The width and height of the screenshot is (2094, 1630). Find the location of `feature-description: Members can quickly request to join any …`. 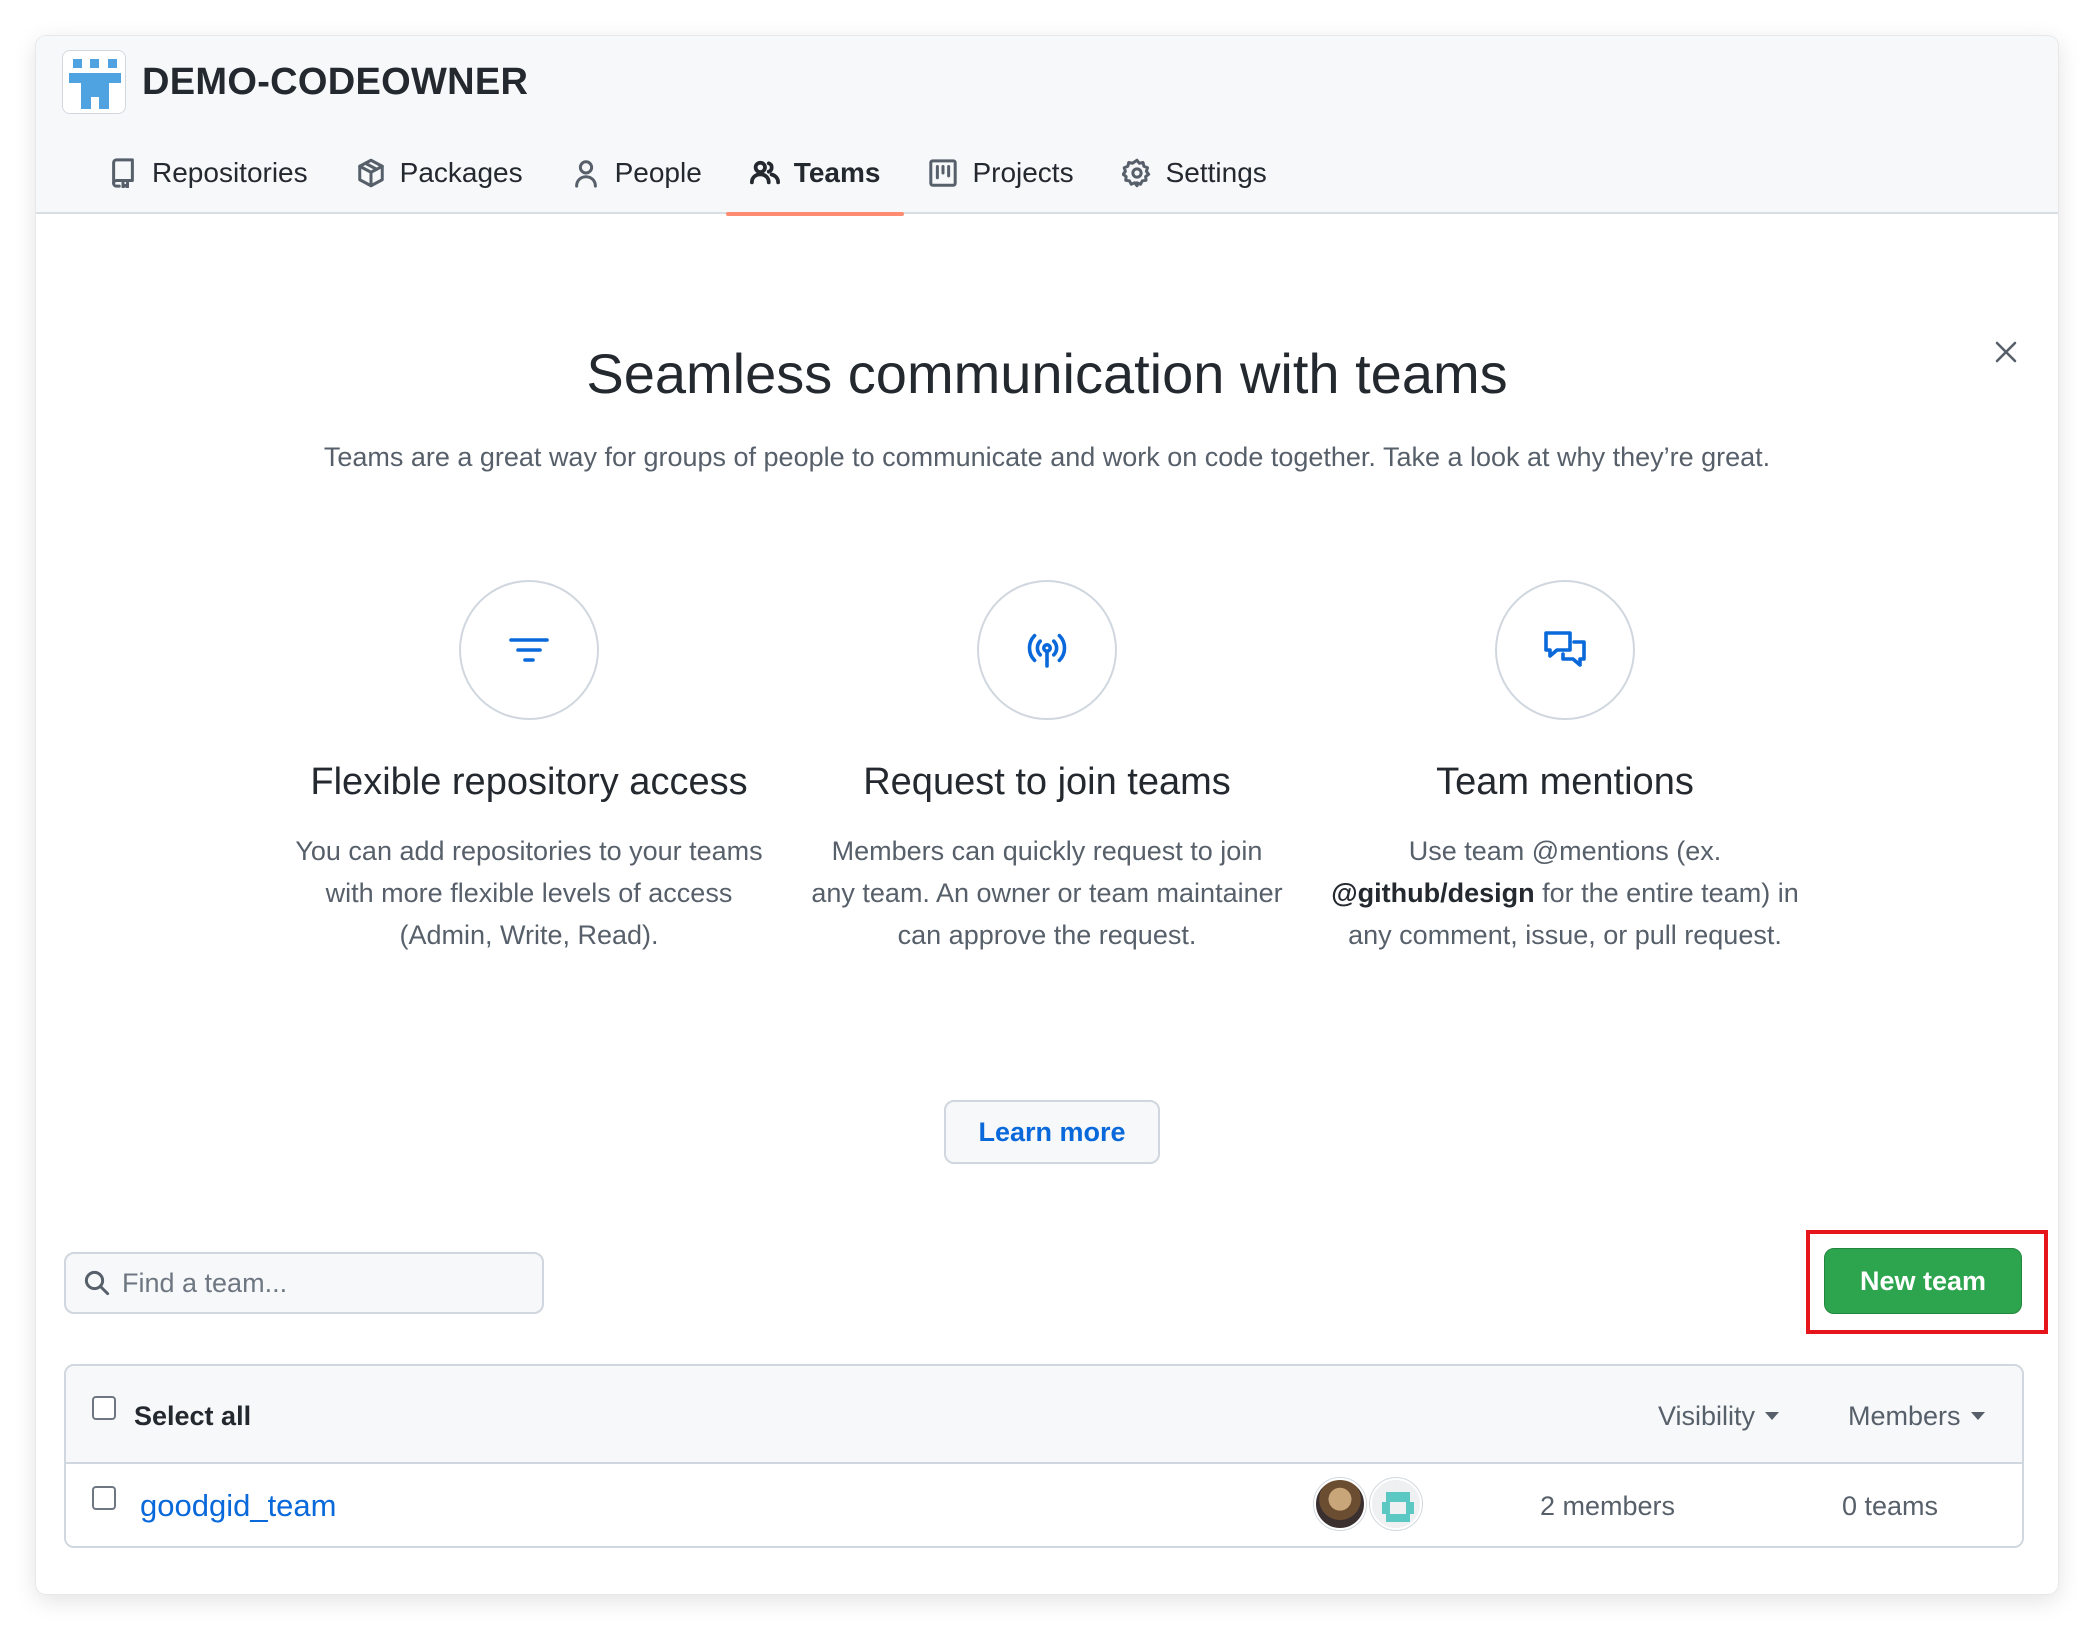

feature-description: Members can quickly request to join any … is located at coordinates (1047, 893).